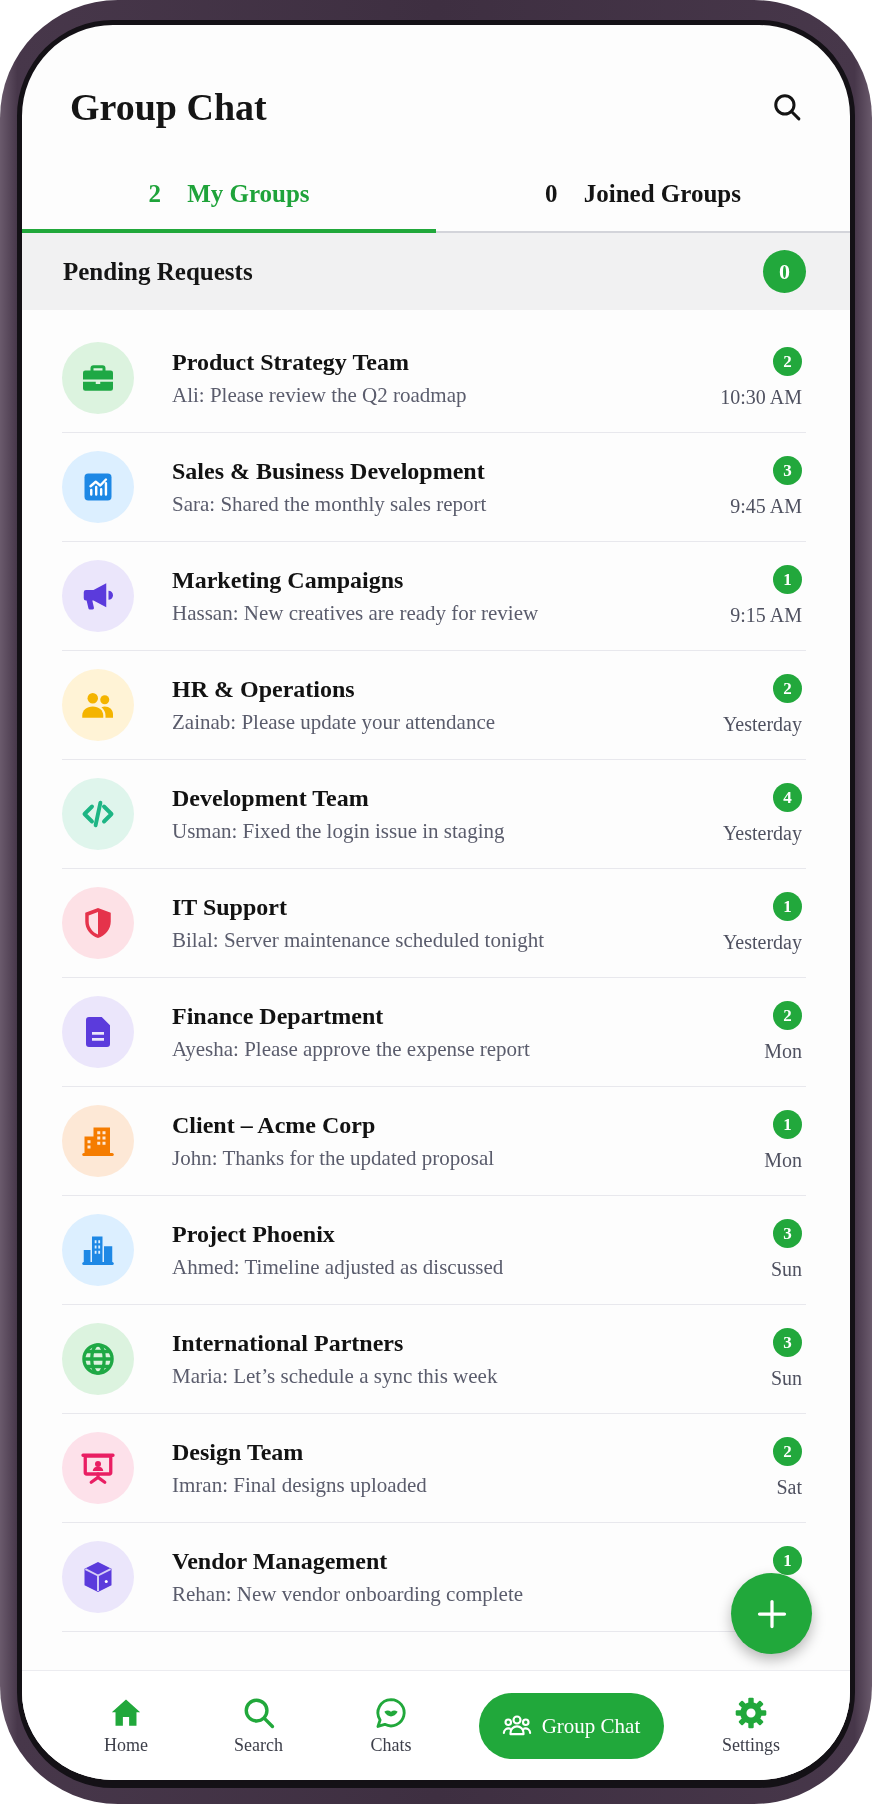 This screenshot has width=872, height=1804. Describe the element at coordinates (270, 798) in the screenshot. I see `group-name: Development Team` at that location.